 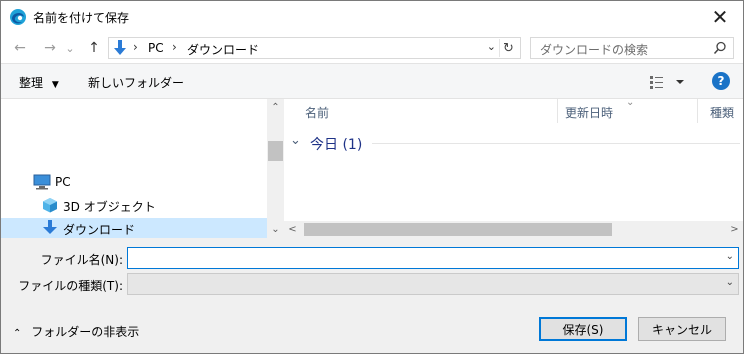 I want to click on organize-menu-button: 整理 ▼, so click(x=39, y=82).